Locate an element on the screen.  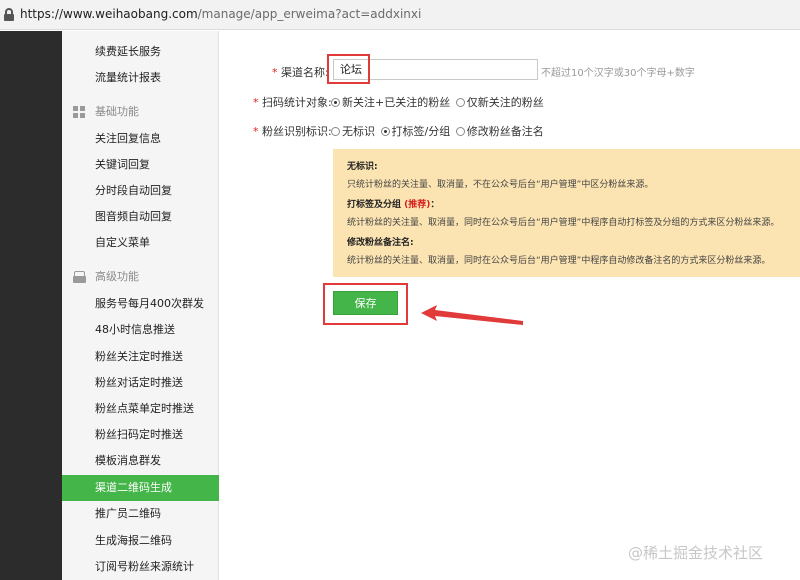
sidebar-item-custom-menu: 自定义菜单 is located at coordinates (140, 243).